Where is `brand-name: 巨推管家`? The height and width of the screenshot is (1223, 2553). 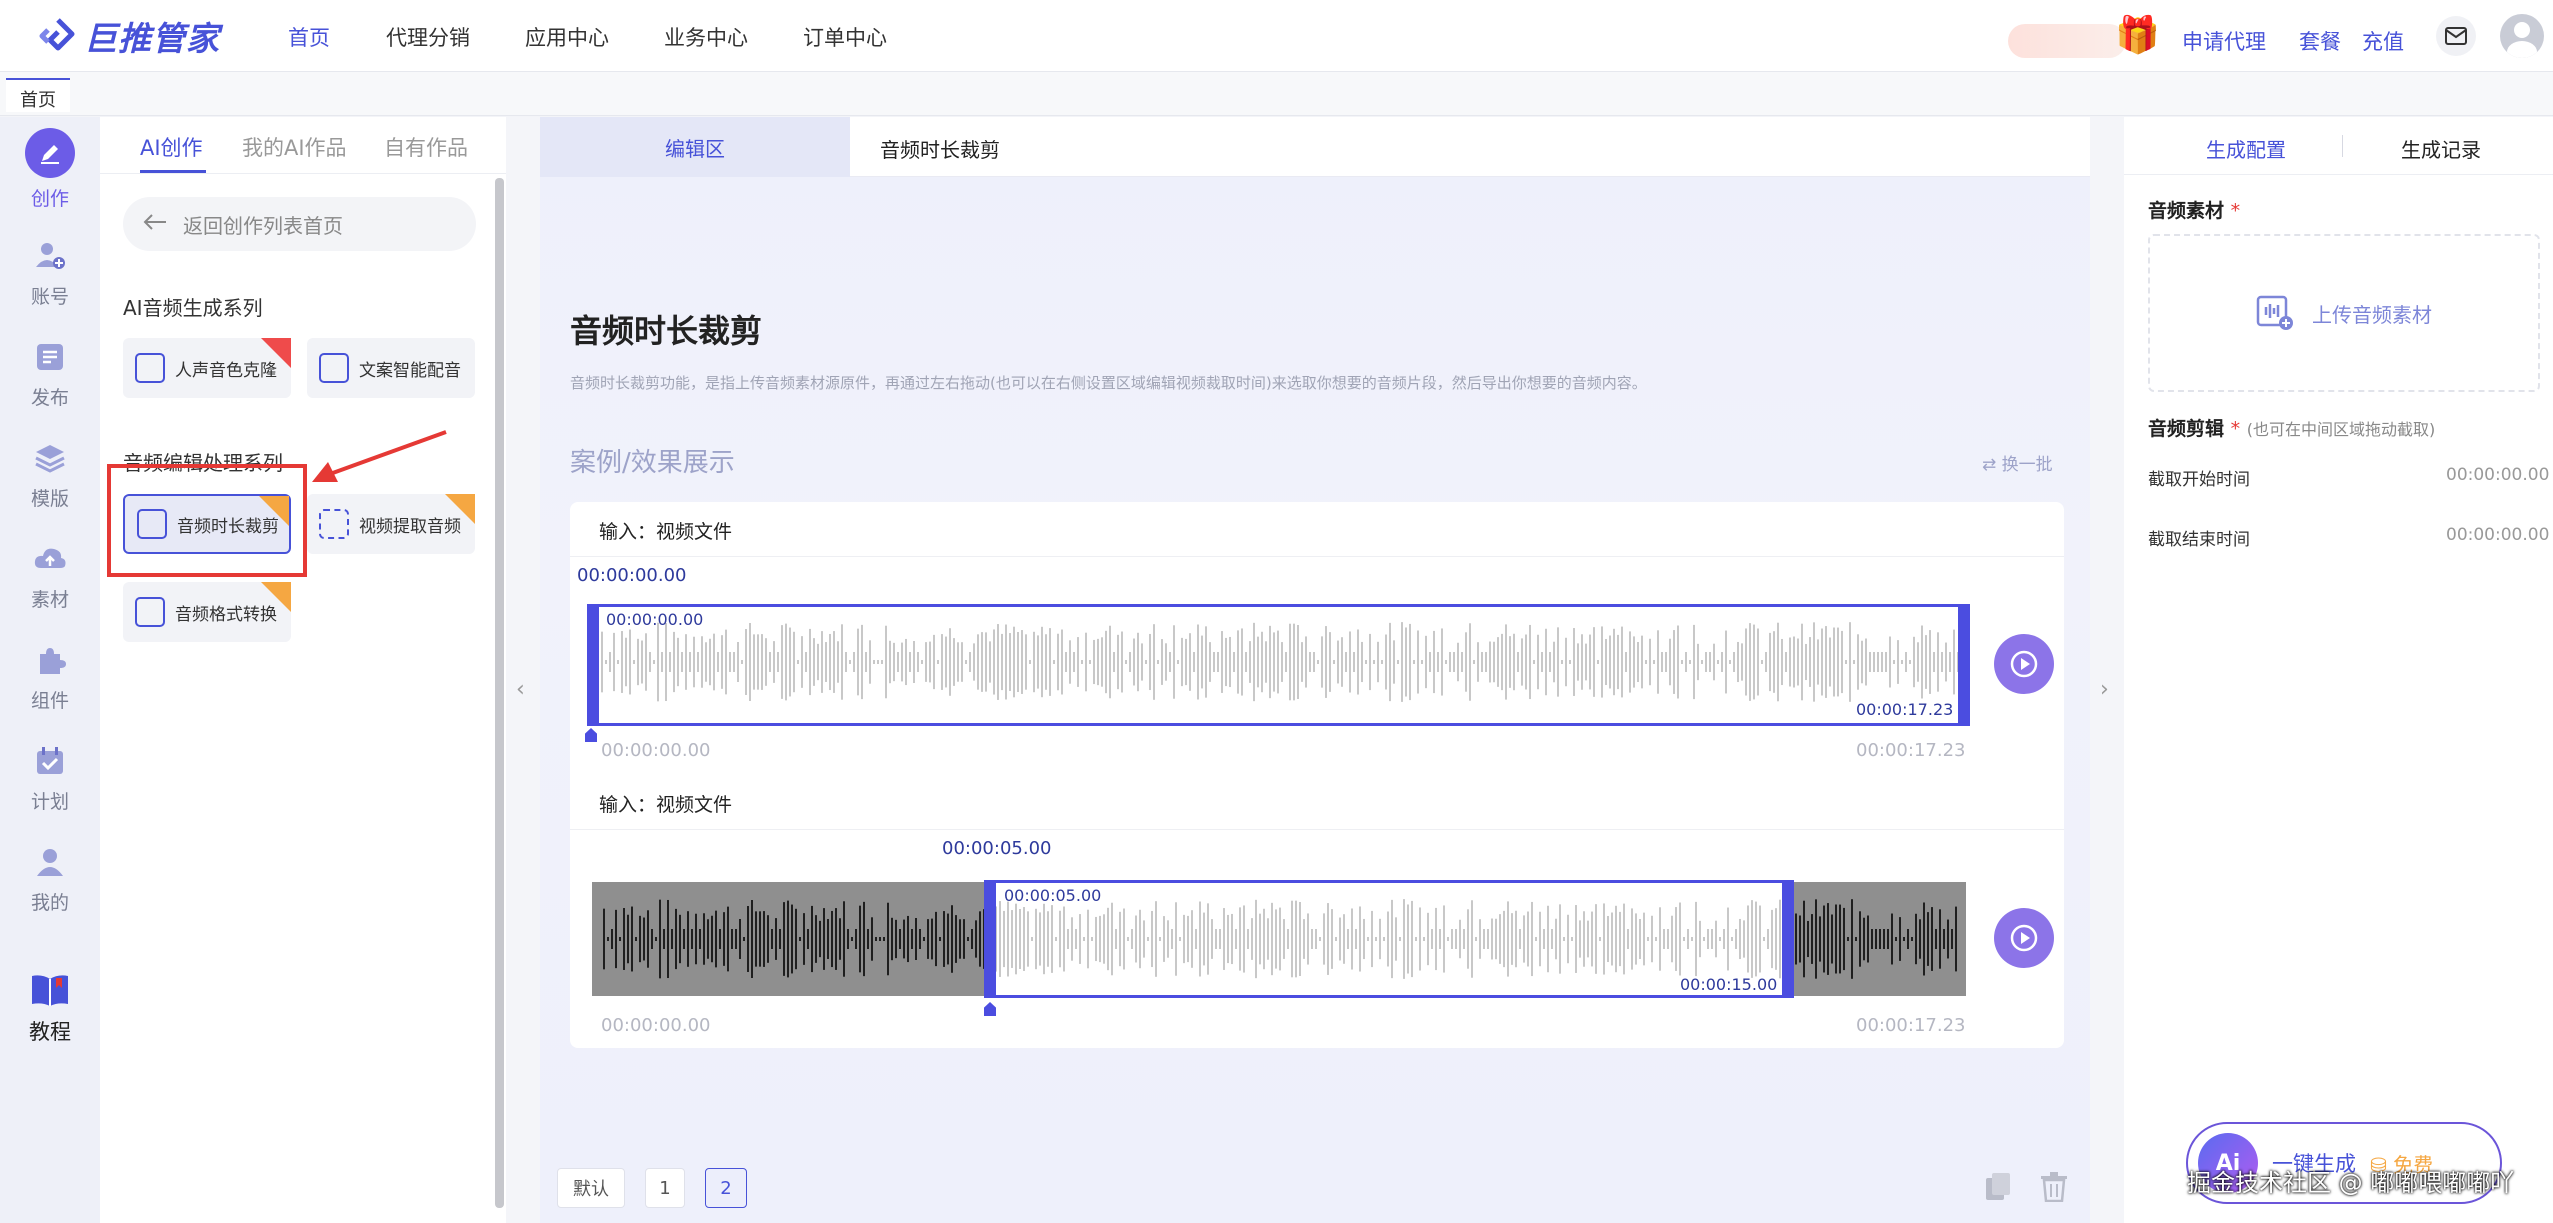 brand-name: 巨推管家 is located at coordinates (152, 38).